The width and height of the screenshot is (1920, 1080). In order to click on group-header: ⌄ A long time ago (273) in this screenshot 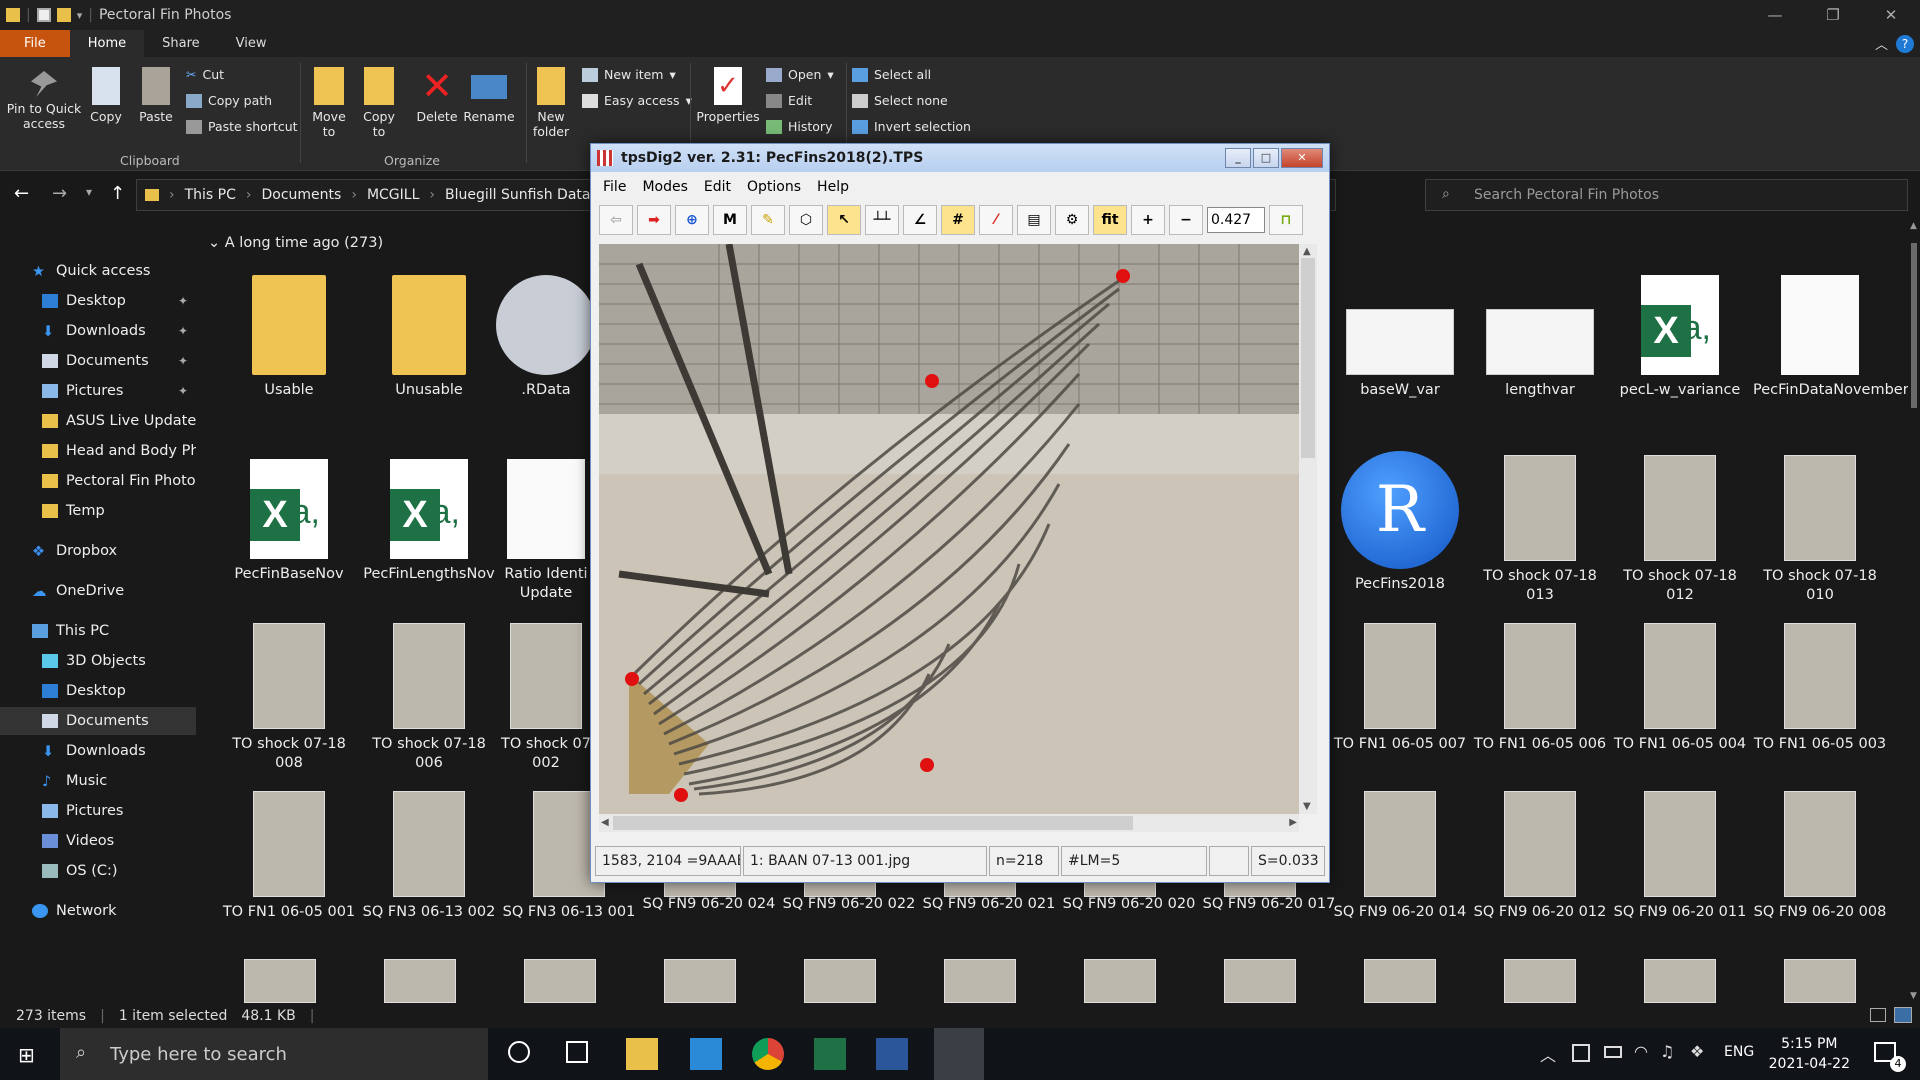, I will do `click(295, 243)`.